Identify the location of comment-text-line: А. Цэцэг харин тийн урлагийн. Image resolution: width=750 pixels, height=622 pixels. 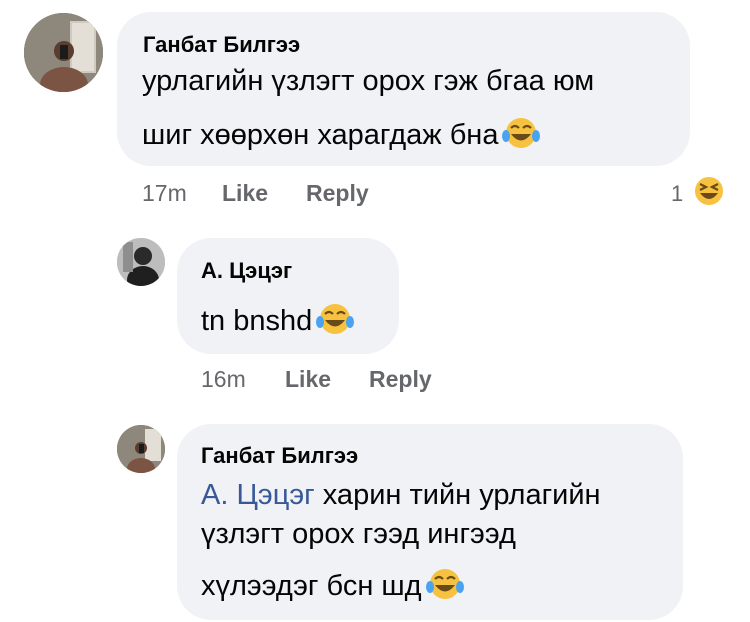
(401, 495).